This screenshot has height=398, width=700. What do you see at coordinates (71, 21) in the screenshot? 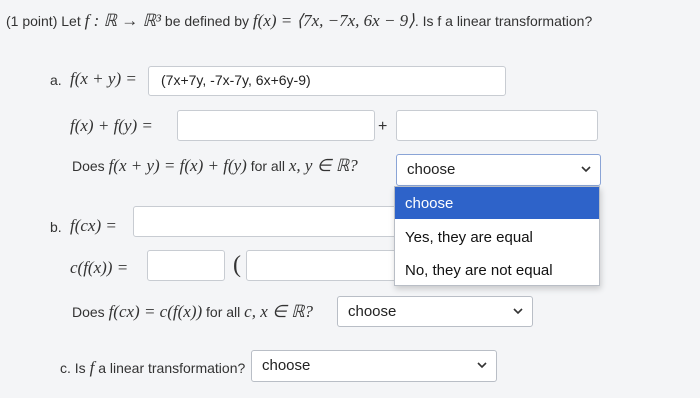
I see `let-text: Let` at bounding box center [71, 21].